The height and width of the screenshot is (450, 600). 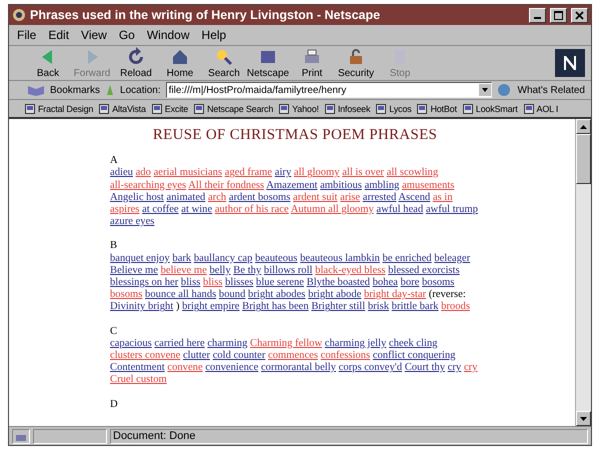 I want to click on phrase-link: bright abodes, so click(x=277, y=294).